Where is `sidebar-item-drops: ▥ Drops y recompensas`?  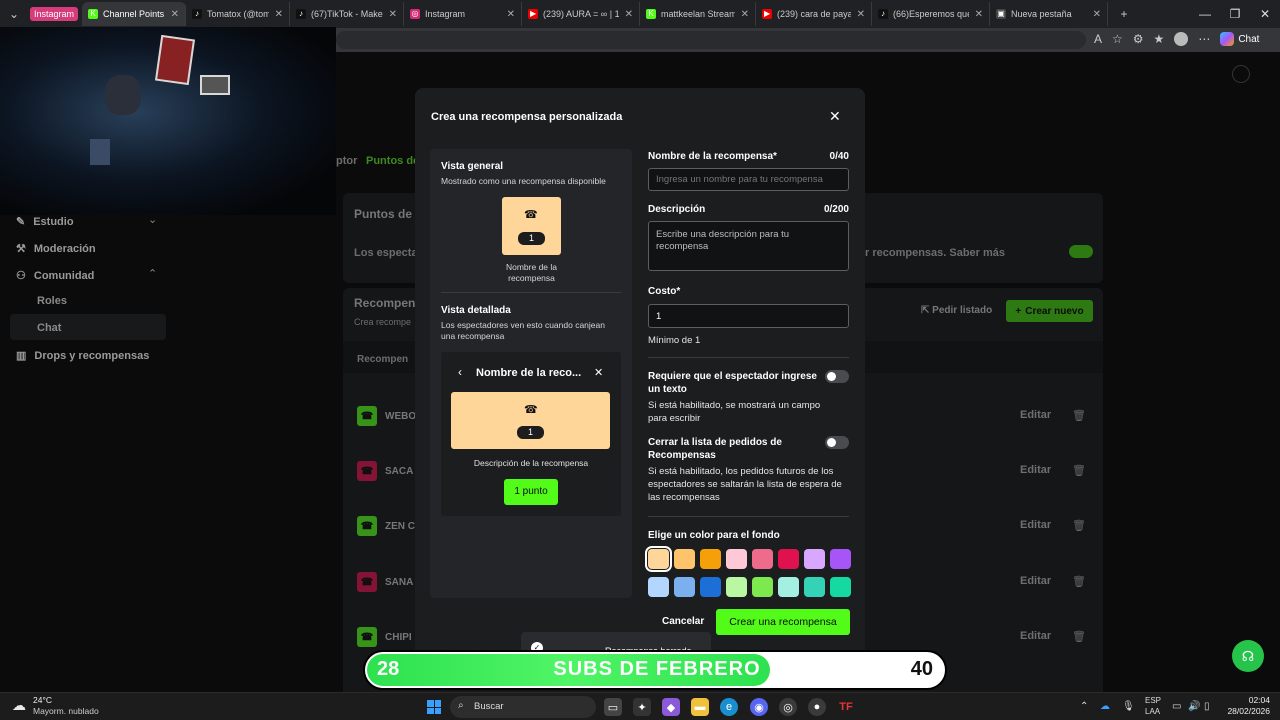 sidebar-item-drops: ▥ Drops y recompensas is located at coordinates (82, 356).